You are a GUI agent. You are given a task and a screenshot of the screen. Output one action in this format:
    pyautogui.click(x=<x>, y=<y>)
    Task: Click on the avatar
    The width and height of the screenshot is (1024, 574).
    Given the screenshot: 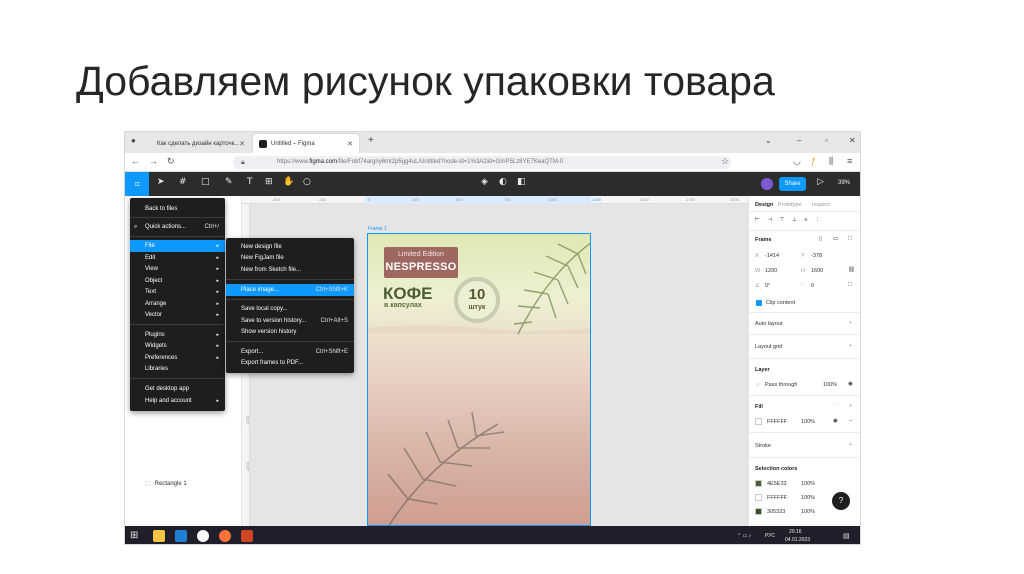 What is the action you would take?
    pyautogui.click(x=767, y=184)
    